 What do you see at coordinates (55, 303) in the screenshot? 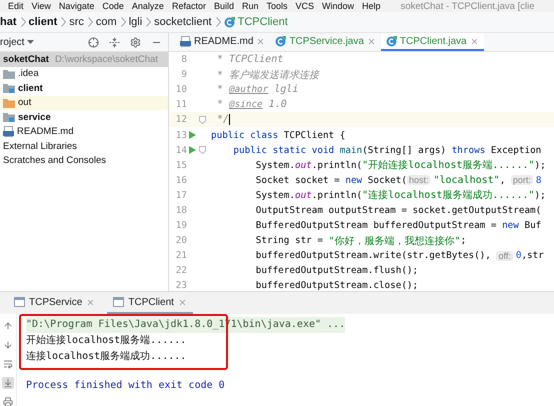
I see `run-tab: TCPService` at bounding box center [55, 303].